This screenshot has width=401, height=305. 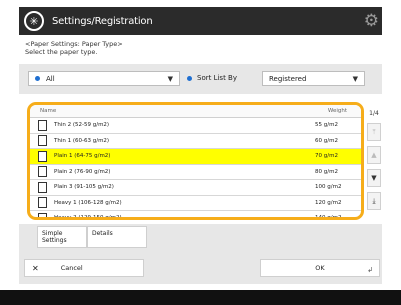 I want to click on paper-type-name: Thin 1 (60-63 g/m2), so click(x=82, y=140).